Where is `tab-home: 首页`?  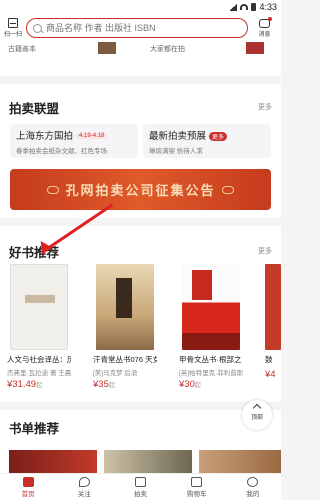 tab-home: 首页 is located at coordinates (28, 487).